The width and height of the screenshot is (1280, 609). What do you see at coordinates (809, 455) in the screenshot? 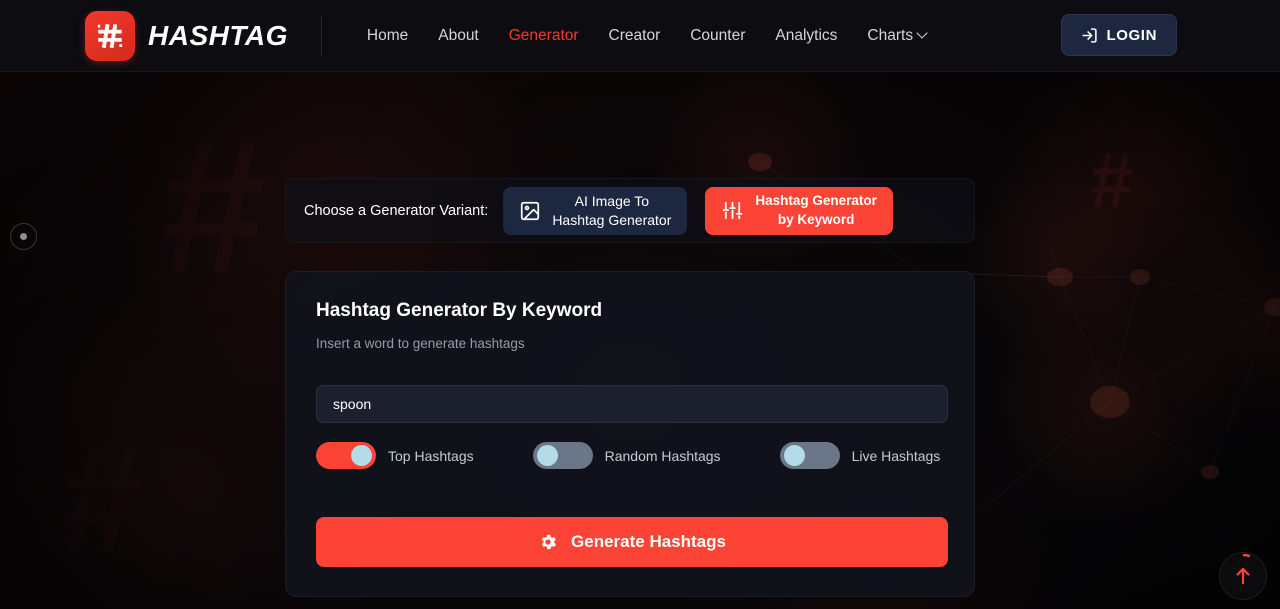
I see `toggle-live-hashtags` at bounding box center [809, 455].